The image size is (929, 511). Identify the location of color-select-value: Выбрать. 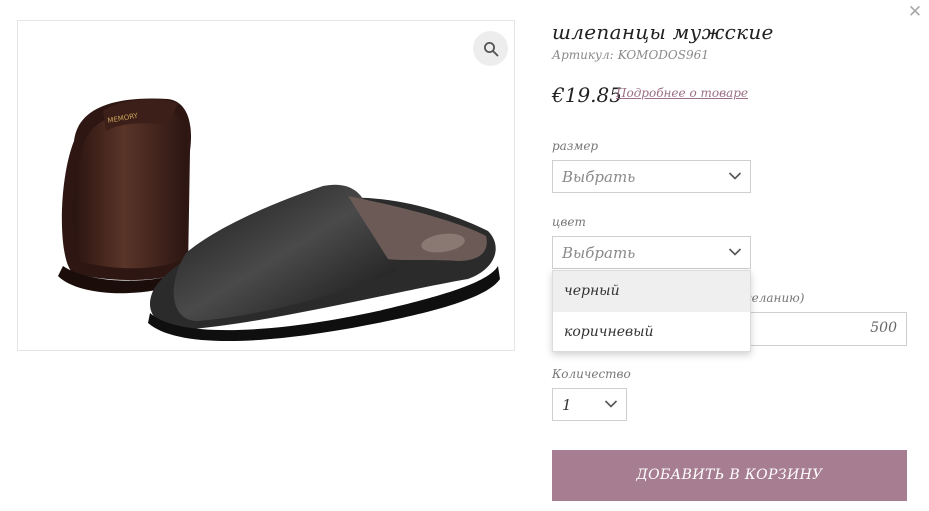
(599, 253).